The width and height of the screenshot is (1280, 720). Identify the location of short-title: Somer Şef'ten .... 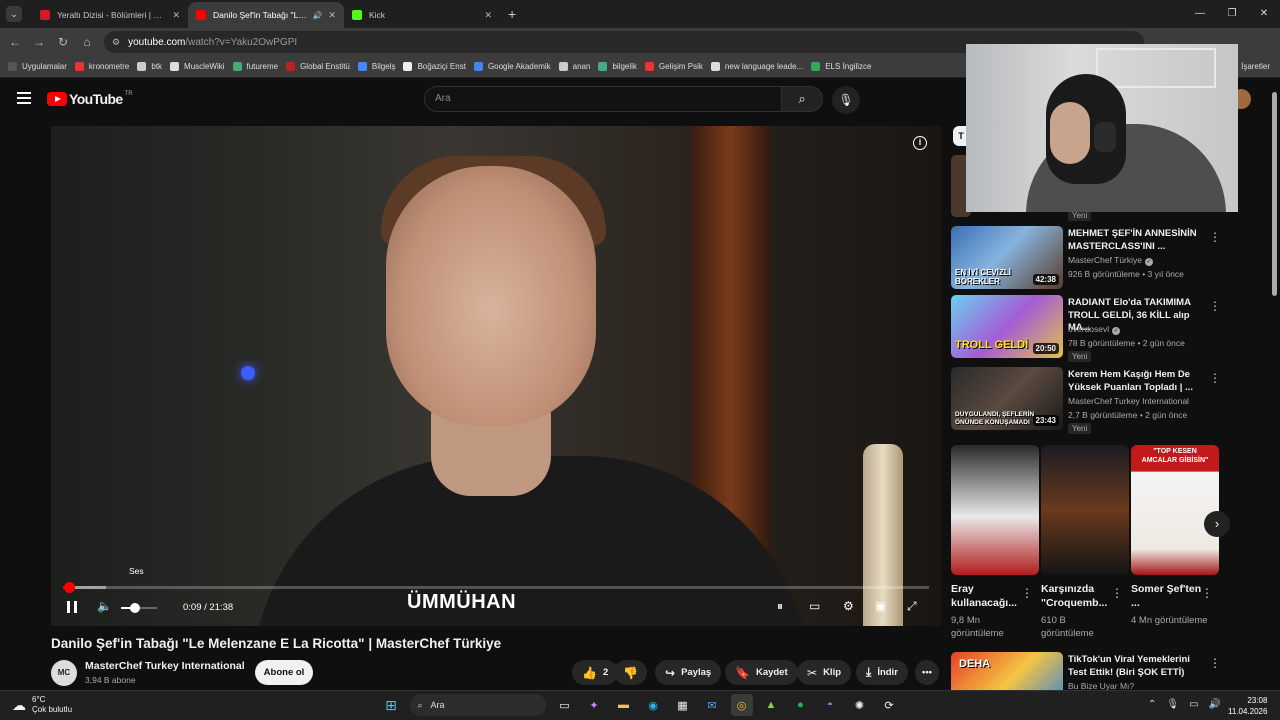
(1170, 596).